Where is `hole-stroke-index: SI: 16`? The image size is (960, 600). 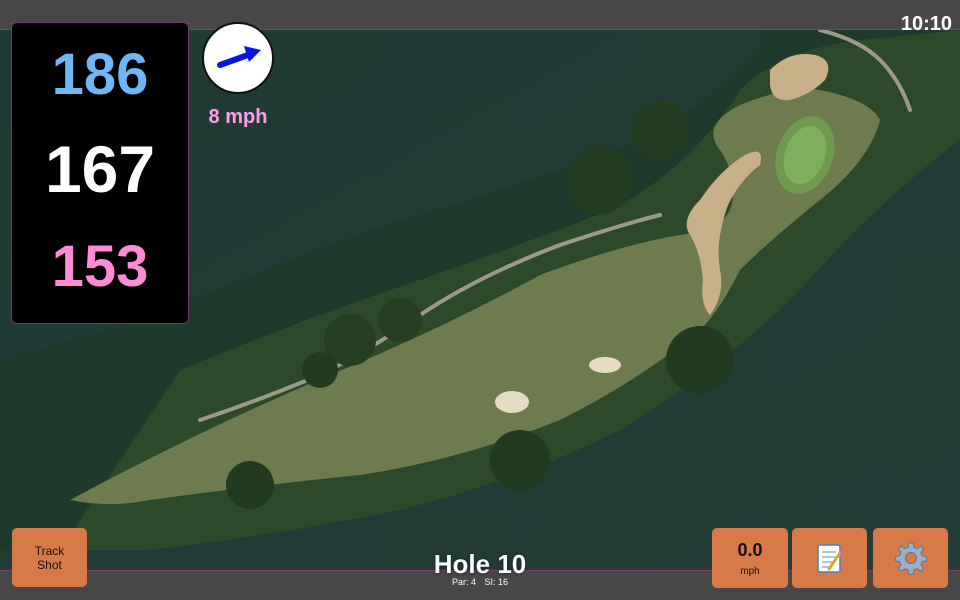 hole-stroke-index: SI: 16 is located at coordinates (496, 582).